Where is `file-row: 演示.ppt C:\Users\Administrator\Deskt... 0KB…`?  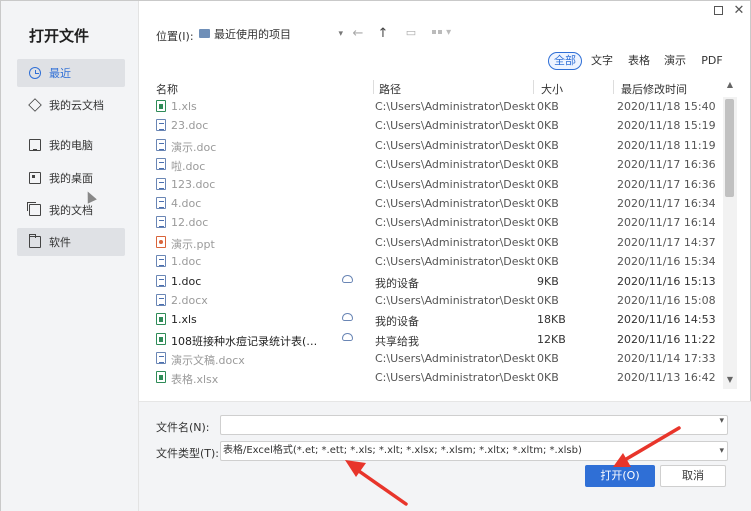 file-row: 演示.ppt C:\Users\Administrator\Deskt... 0KB… is located at coordinates (435, 242).